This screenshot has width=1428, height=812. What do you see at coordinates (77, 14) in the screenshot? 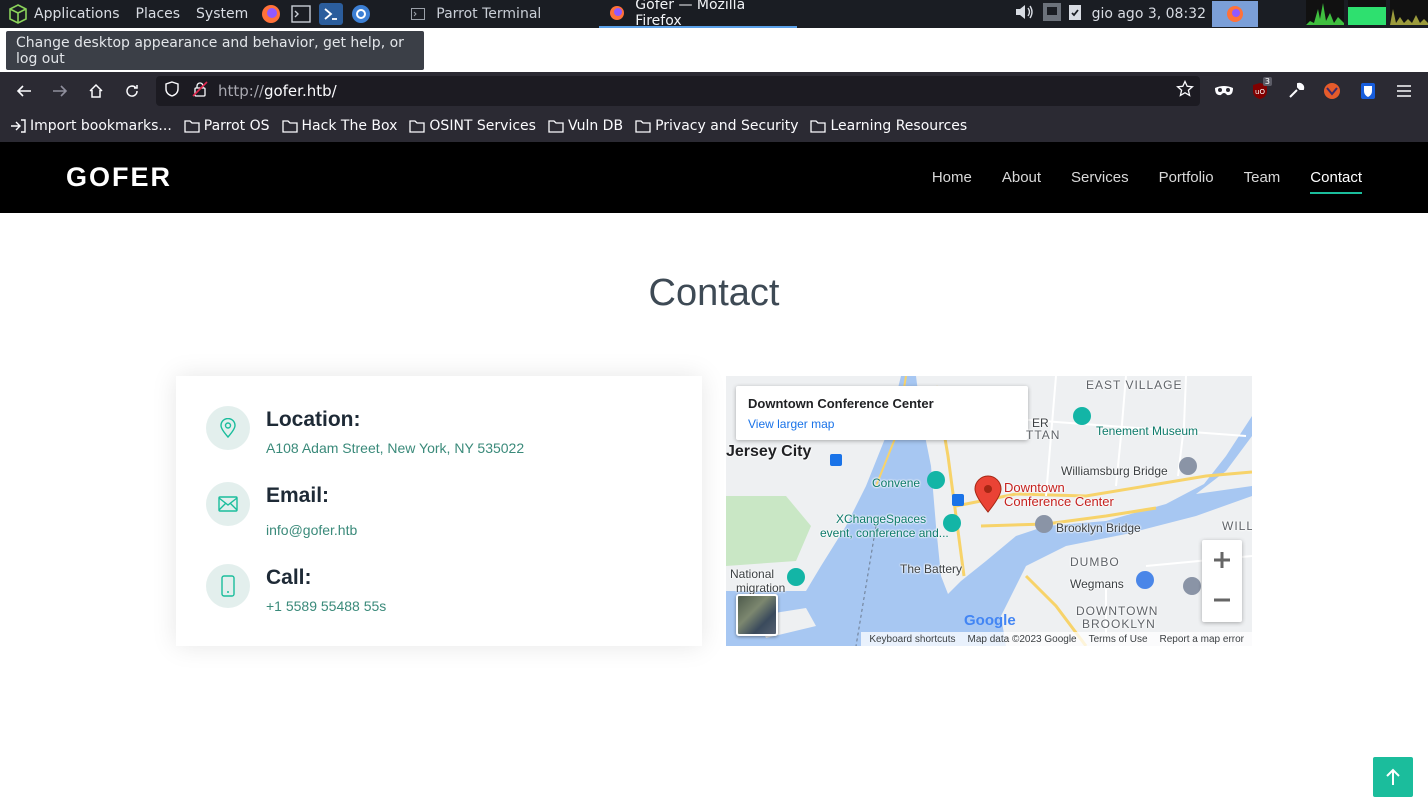
I see `applications-label: Applications` at bounding box center [77, 14].